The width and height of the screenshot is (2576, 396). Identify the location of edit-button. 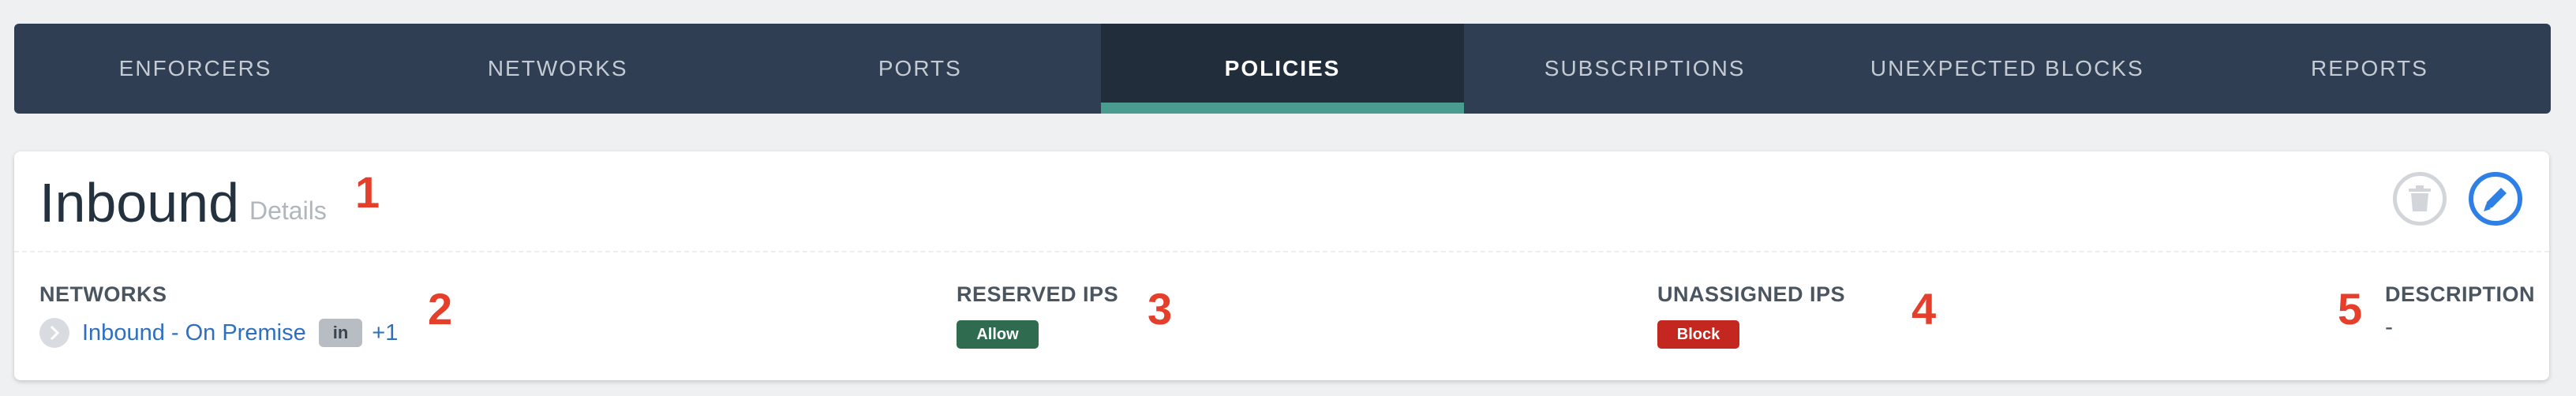
(2495, 199).